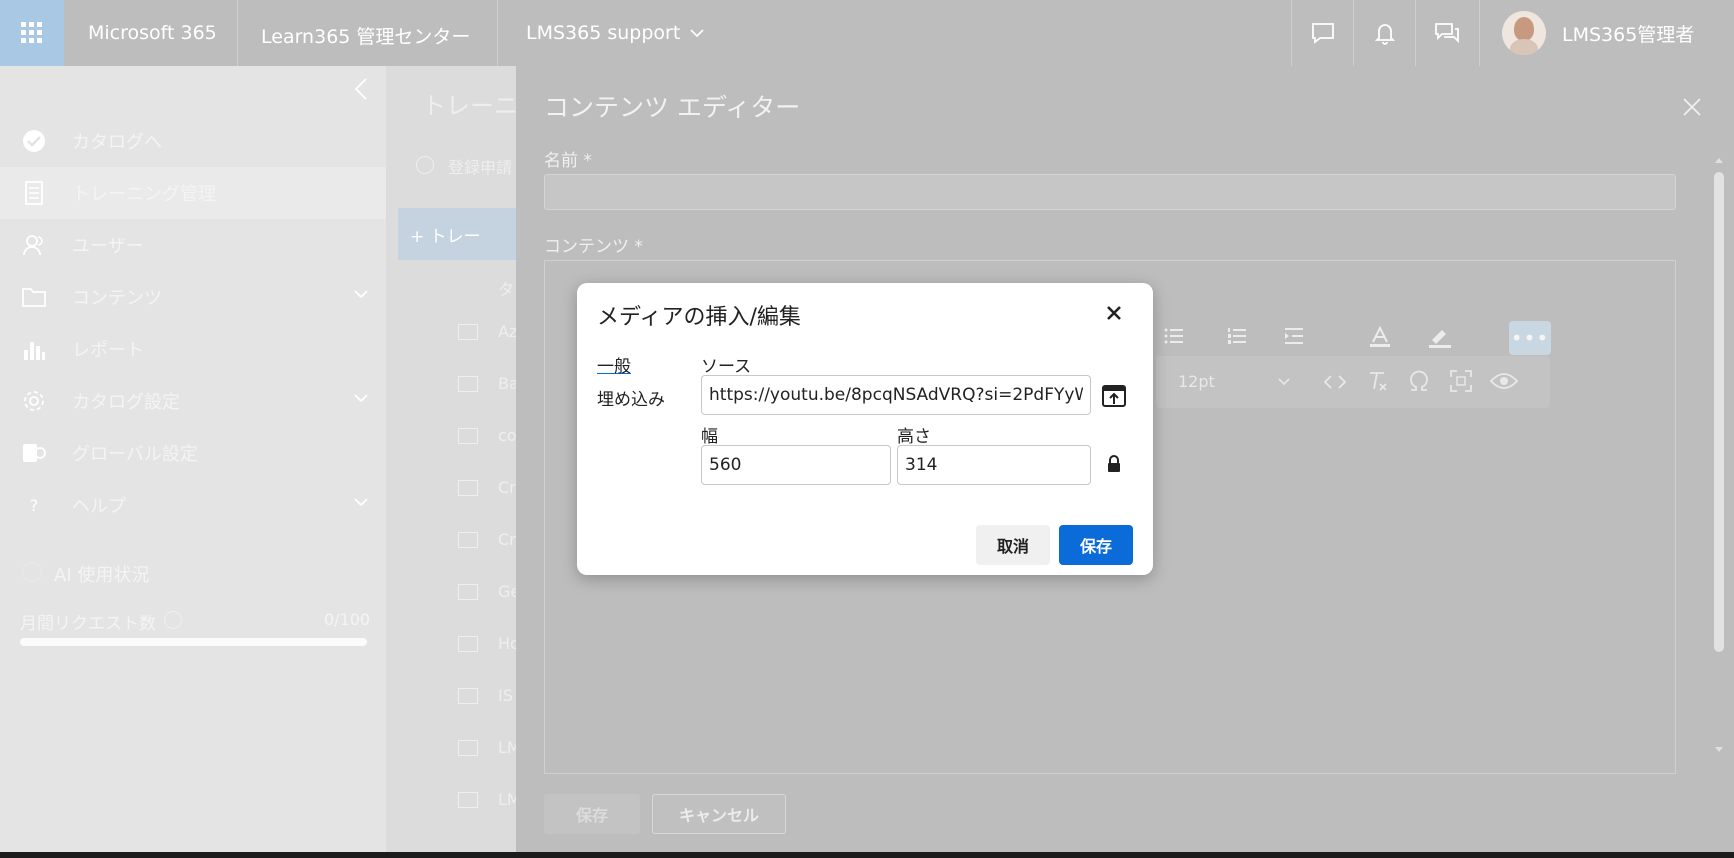 This screenshot has width=1734, height=858. Describe the element at coordinates (505, 695) in the screenshot. I see `list-item: IS` at that location.